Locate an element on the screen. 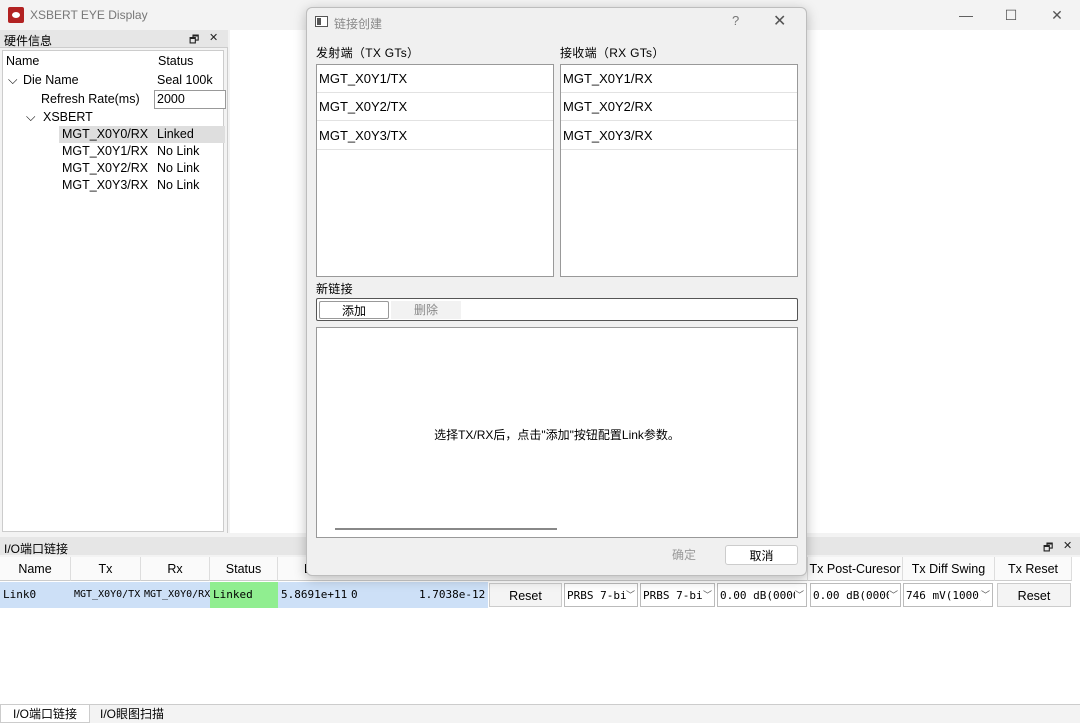  ok-button: 确定 is located at coordinates (684, 555).